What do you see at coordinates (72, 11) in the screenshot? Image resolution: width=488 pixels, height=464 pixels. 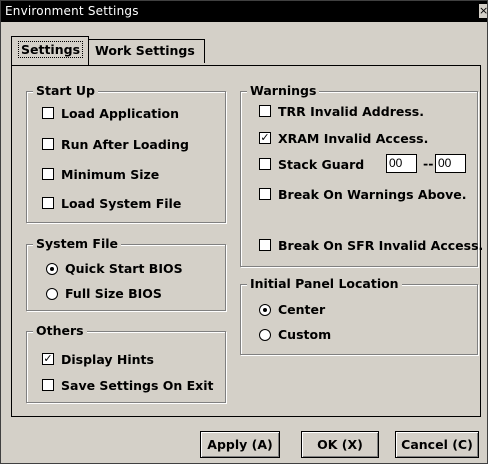 I see `window-title: Environment Settings` at bounding box center [72, 11].